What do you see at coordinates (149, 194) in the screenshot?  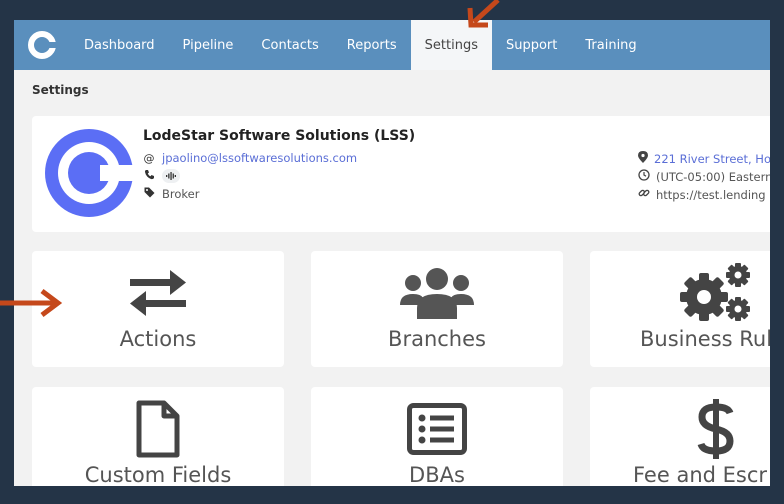 I see `tag-icon` at bounding box center [149, 194].